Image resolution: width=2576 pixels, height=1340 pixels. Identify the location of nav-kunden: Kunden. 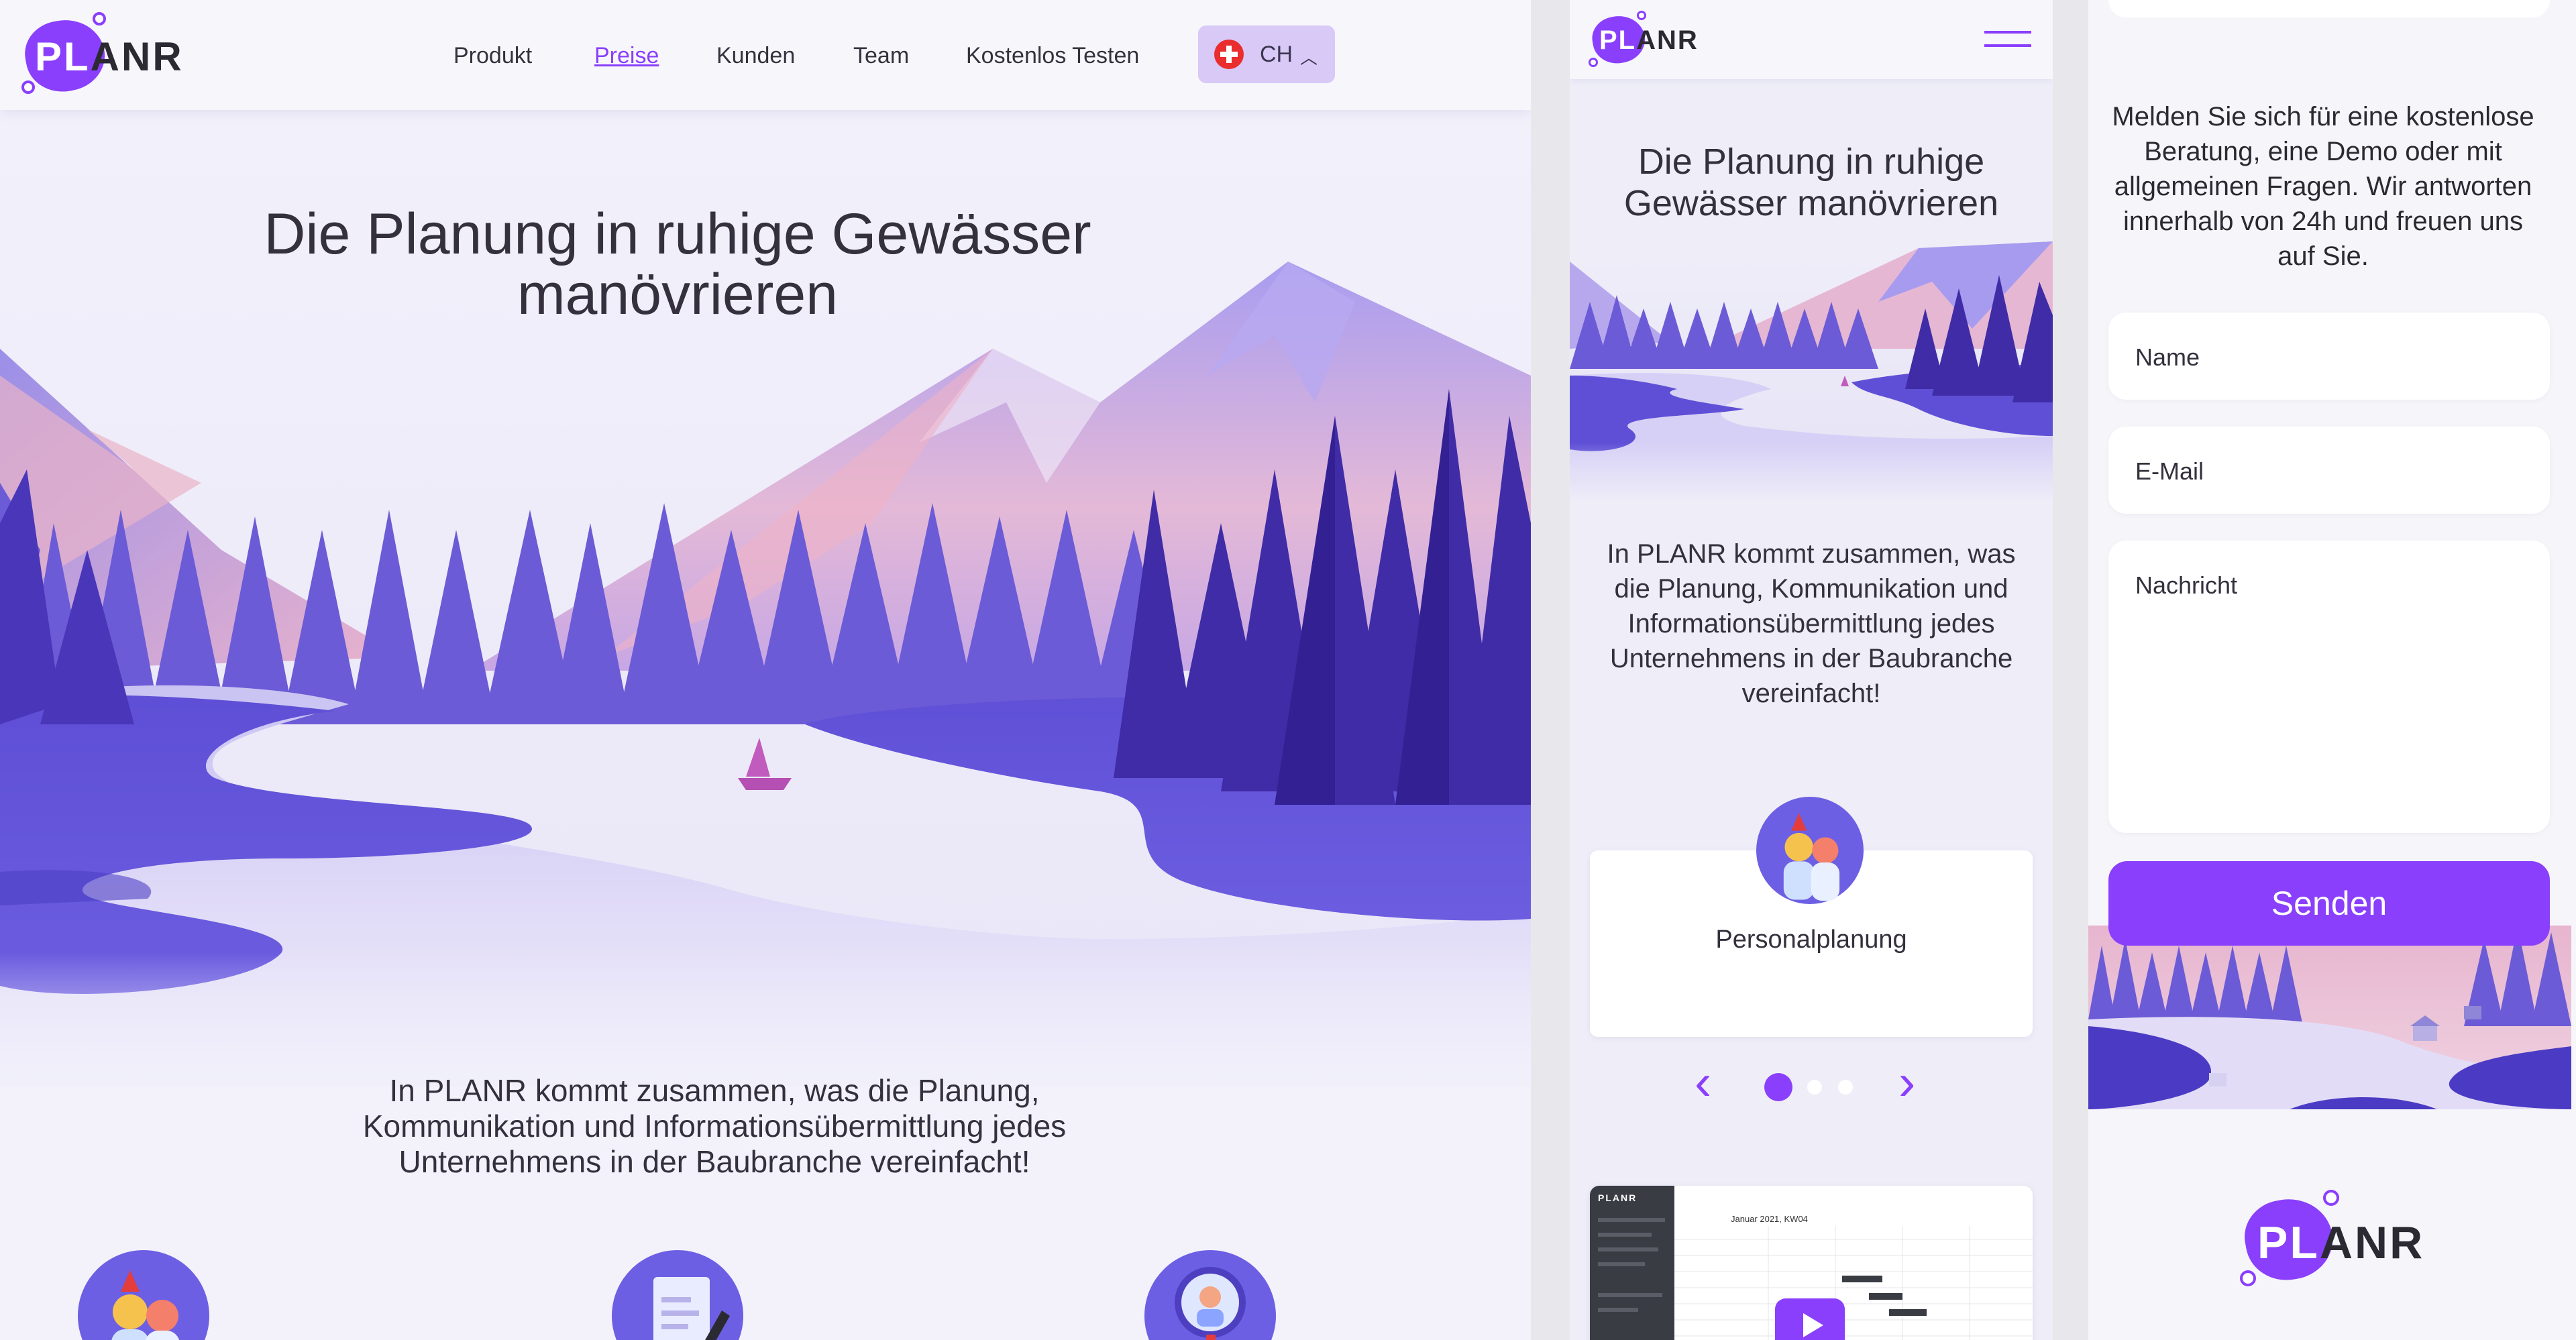
(755, 56).